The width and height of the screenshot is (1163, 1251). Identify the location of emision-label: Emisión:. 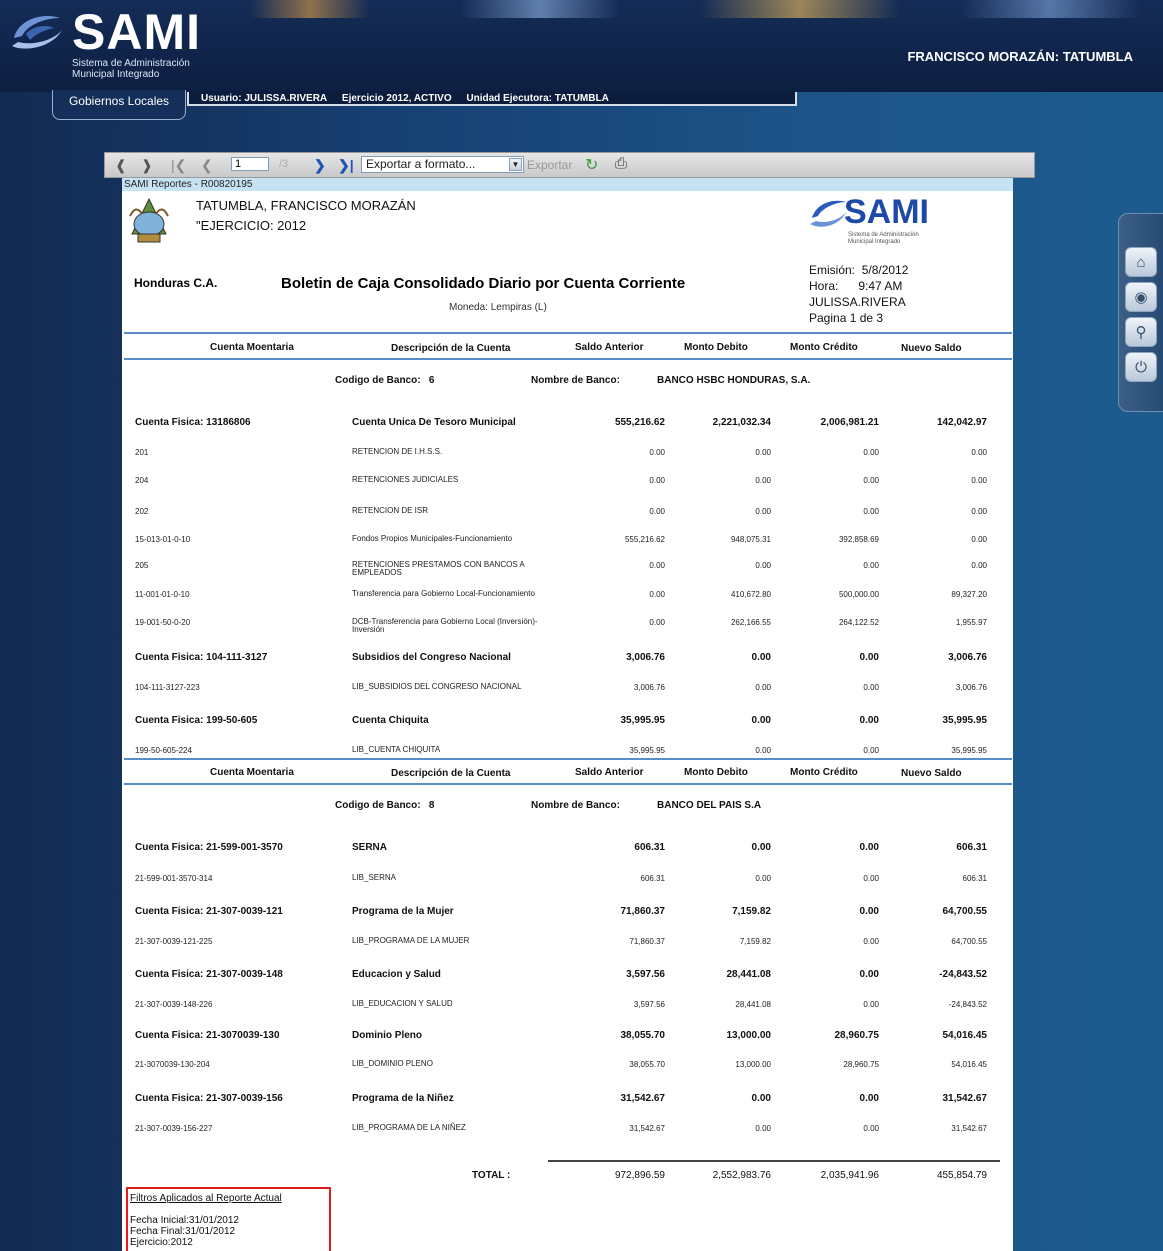
(832, 270).